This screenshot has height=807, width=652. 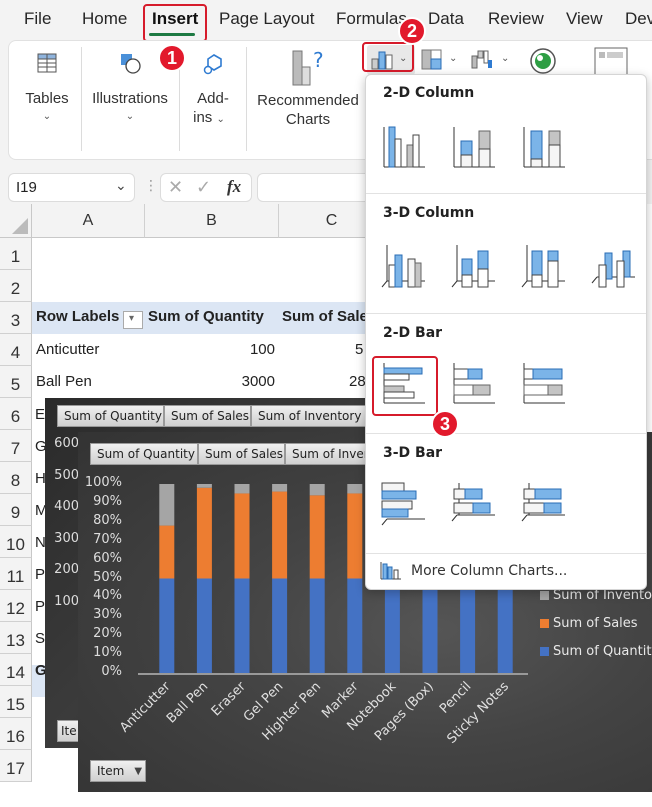 What do you see at coordinates (584, 19) in the screenshot?
I see `tab-view: View` at bounding box center [584, 19].